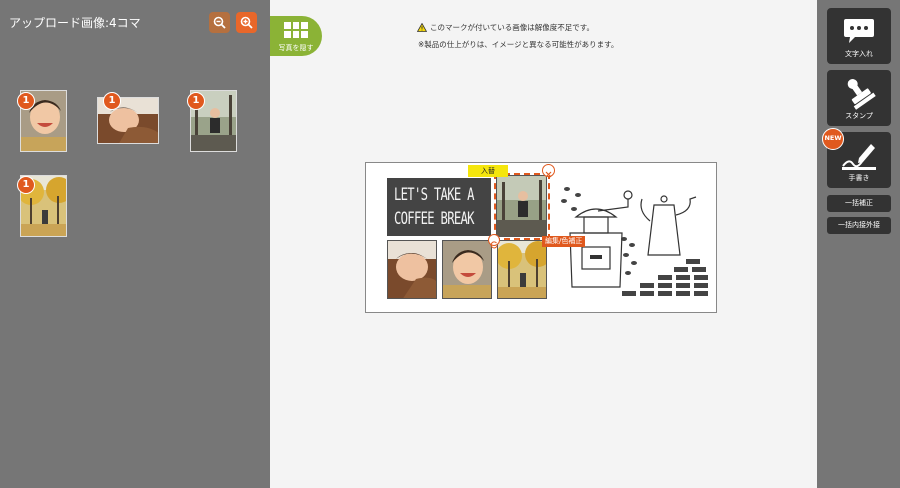 The width and height of the screenshot is (900, 488). Describe the element at coordinates (858, 244) in the screenshot. I see `tool-panel: 文字入れ スタンプ 手書き 一括補正 一括内接外接` at that location.